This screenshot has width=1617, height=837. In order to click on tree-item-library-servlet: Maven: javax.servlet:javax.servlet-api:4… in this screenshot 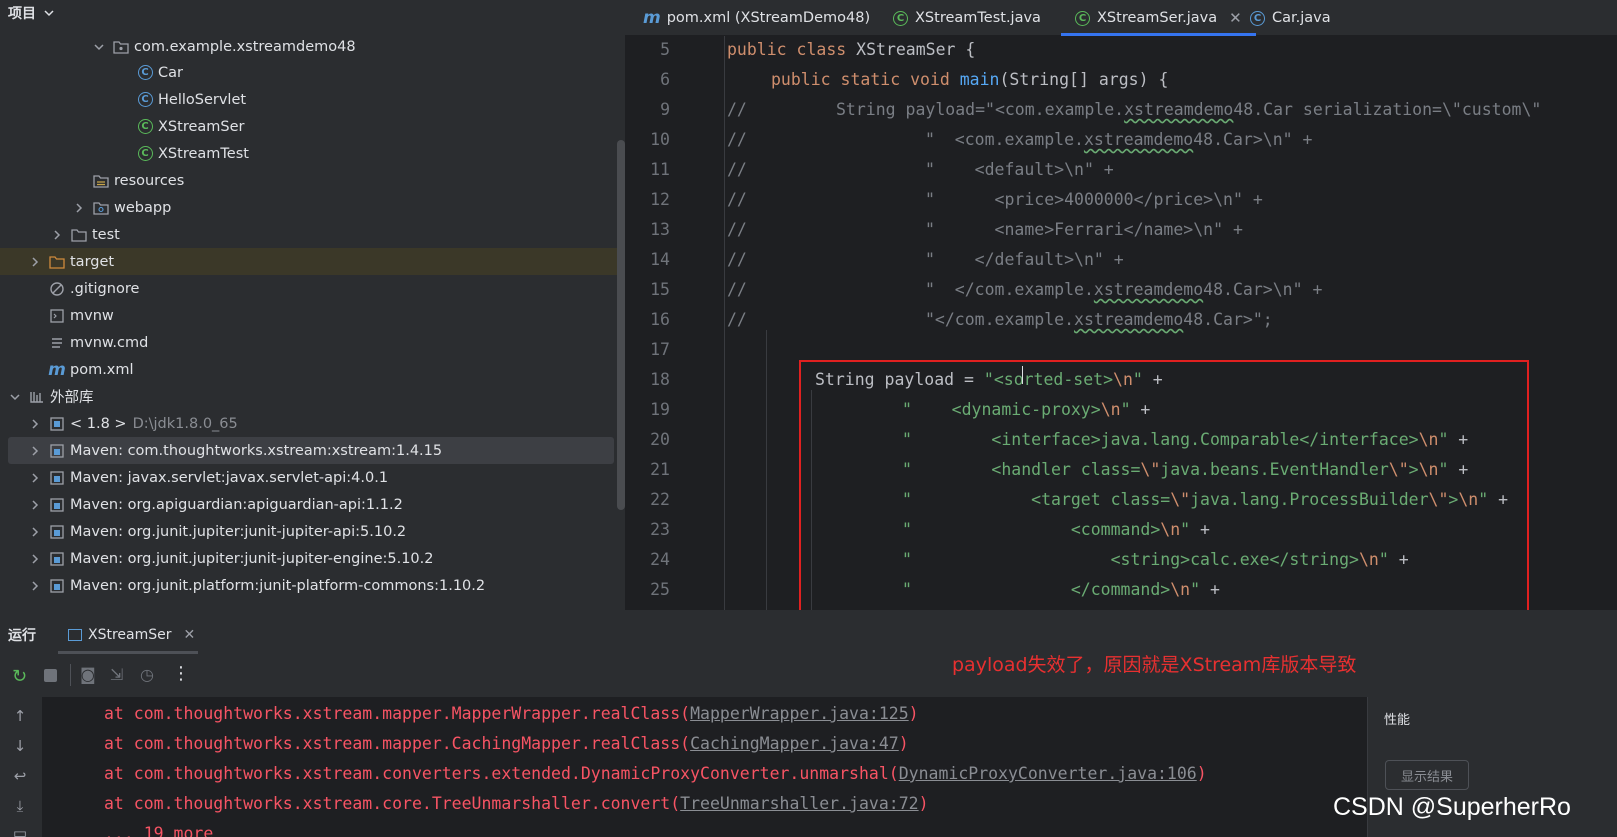, I will do `click(312, 477)`.